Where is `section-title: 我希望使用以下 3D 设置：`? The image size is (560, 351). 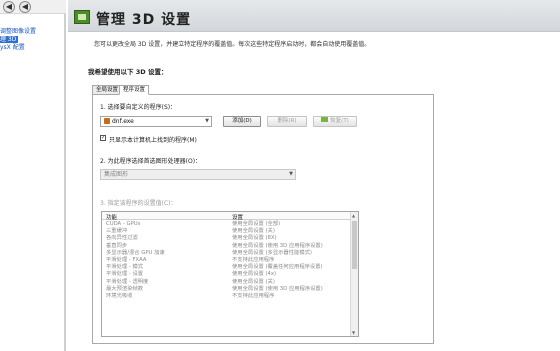
section-title: 我希望使用以下 3D 设置： is located at coordinates (128, 72).